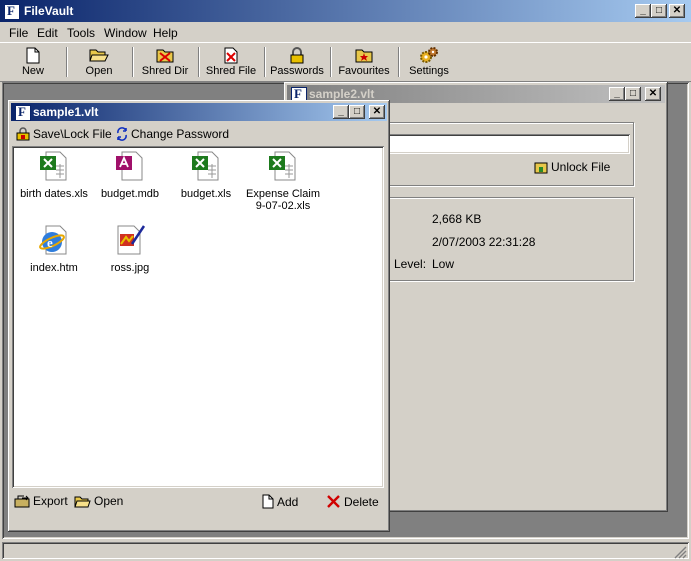 This screenshot has width=691, height=561. I want to click on delete-icon, so click(333, 501).